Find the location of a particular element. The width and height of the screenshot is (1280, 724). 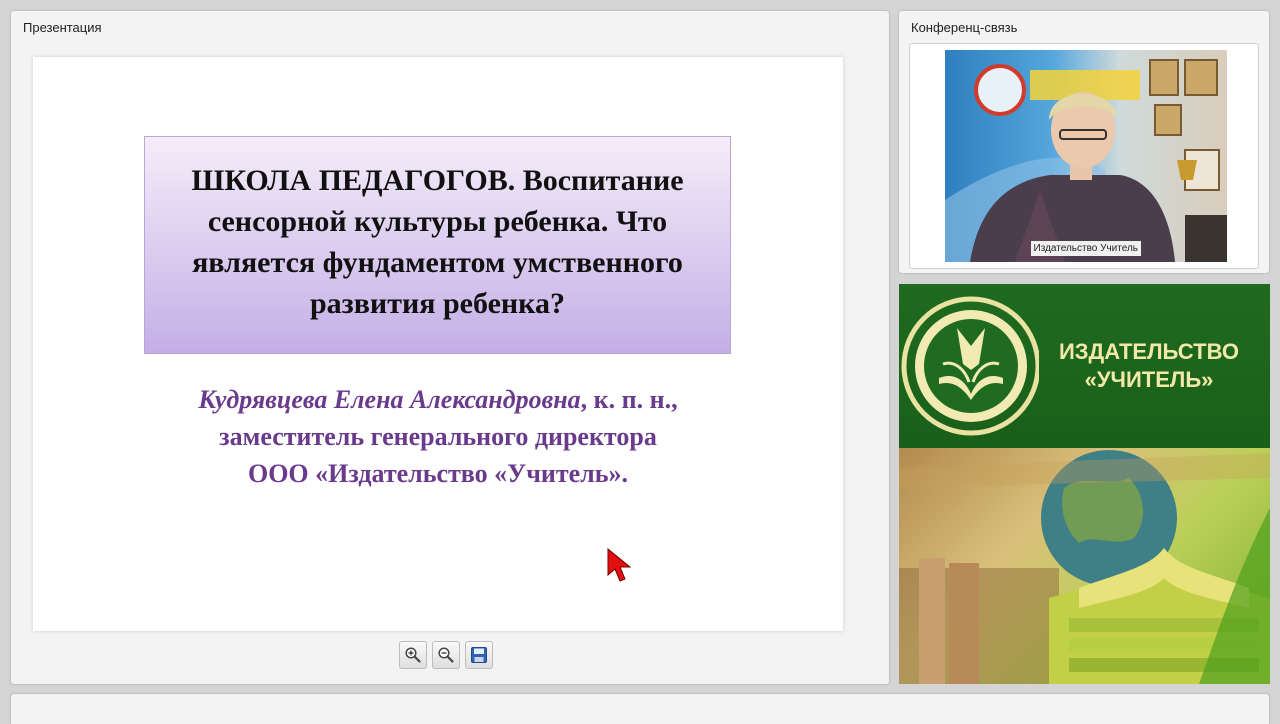

zoom-out-icon is located at coordinates (446, 655).